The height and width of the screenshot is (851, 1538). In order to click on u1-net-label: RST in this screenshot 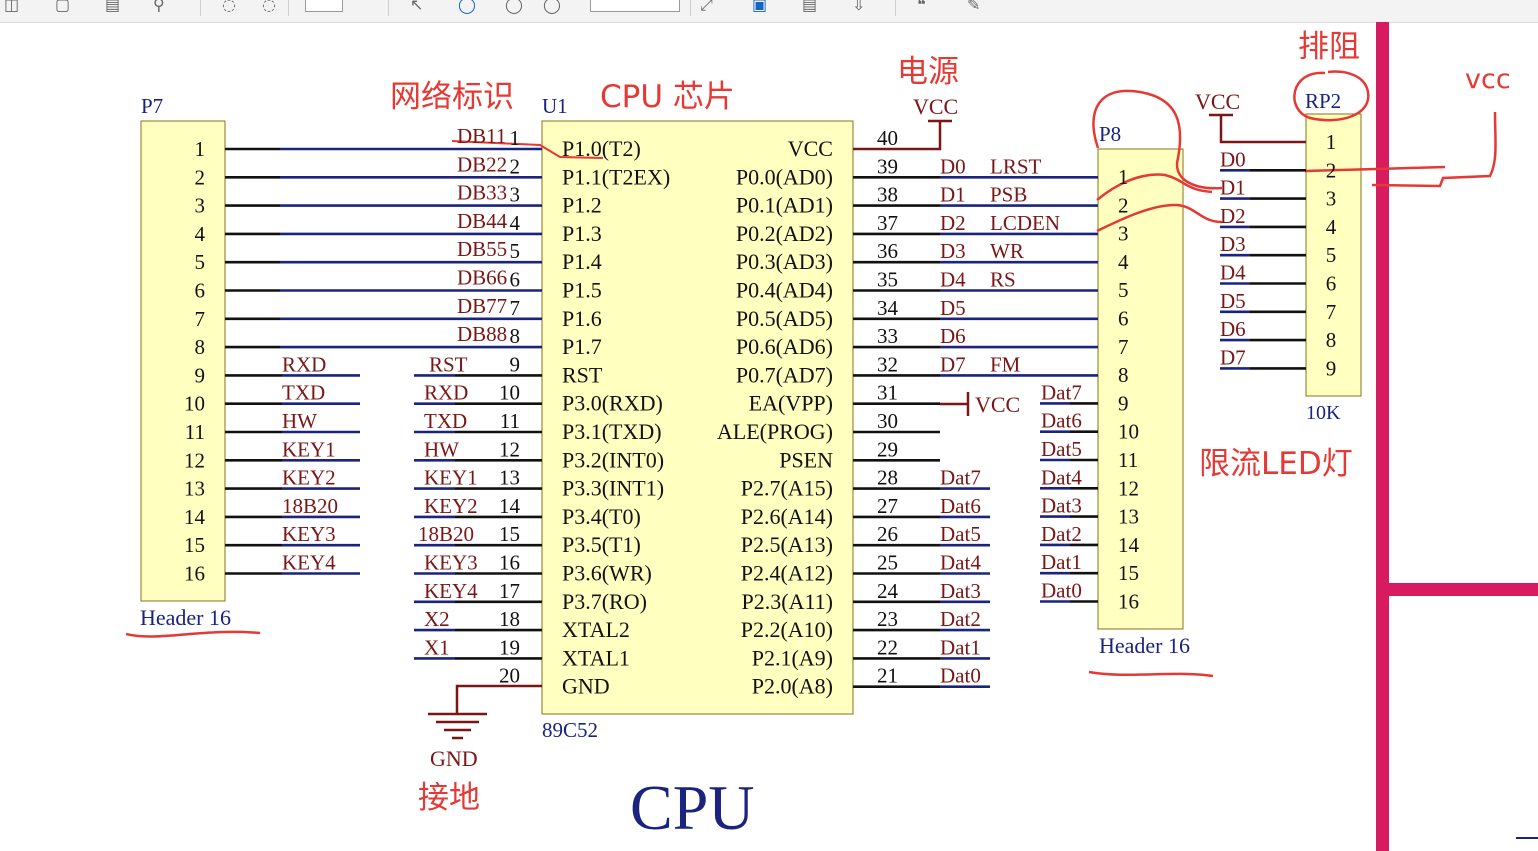, I will do `click(448, 364)`.